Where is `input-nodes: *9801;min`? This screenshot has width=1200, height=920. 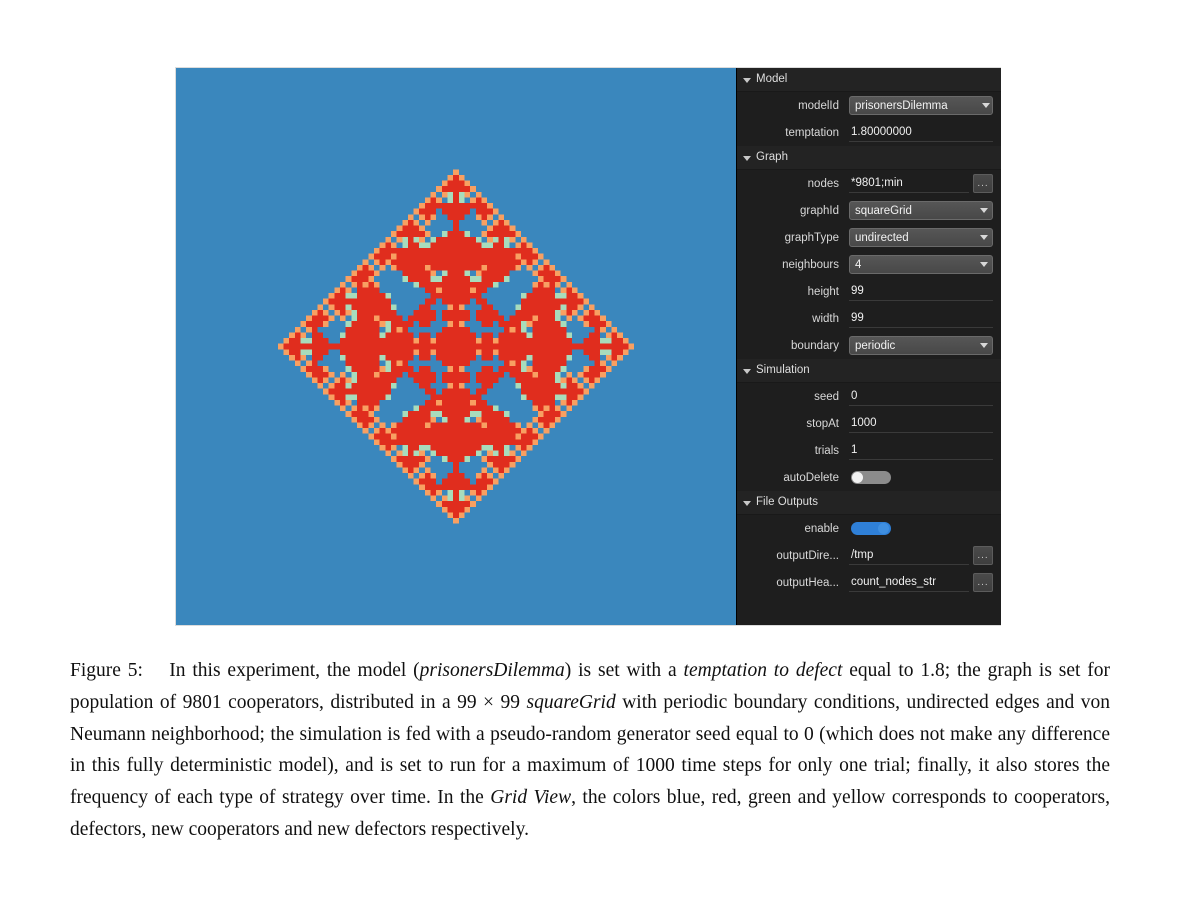
input-nodes: *9801;min is located at coordinates (909, 183).